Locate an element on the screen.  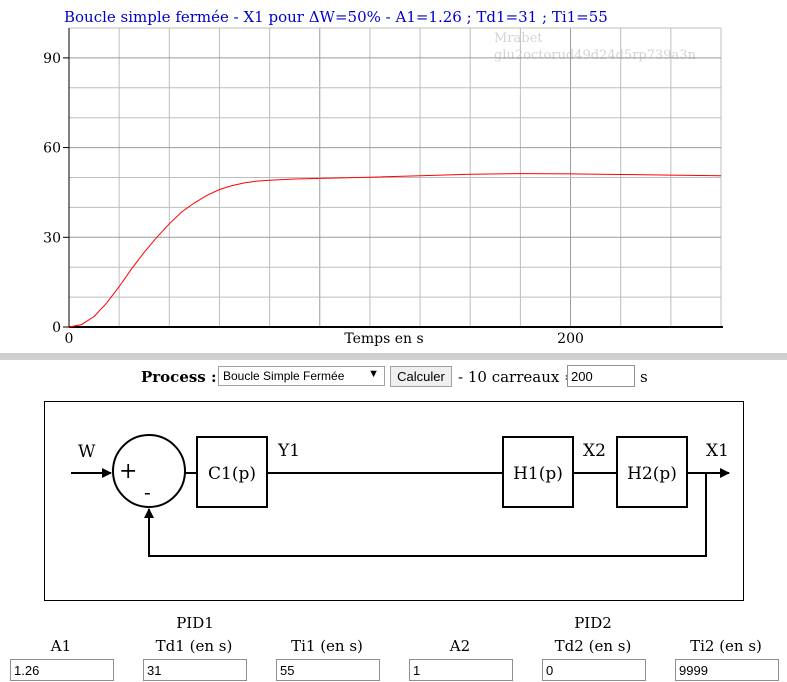
pid2-label: PID2 is located at coordinates (593, 623).